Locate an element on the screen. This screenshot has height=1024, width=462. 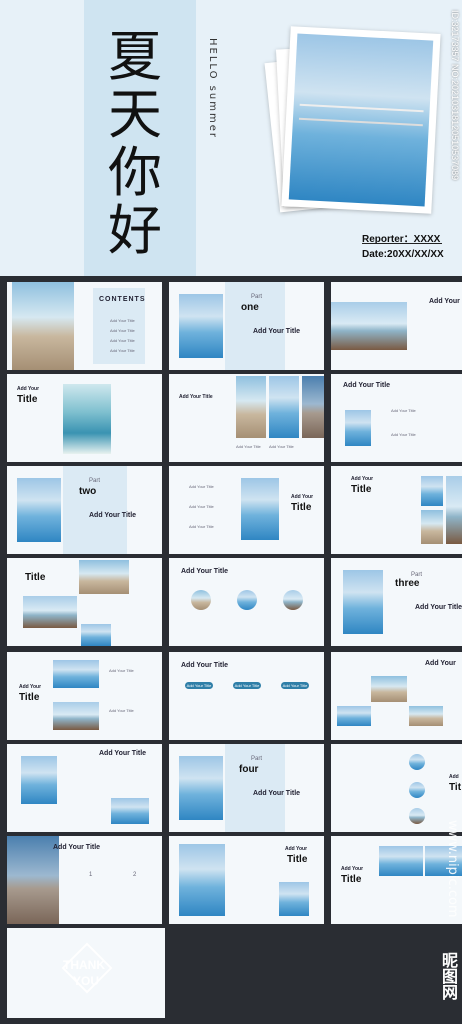
slide-three-circles: Add Your Title is located at coordinates (246, 602).